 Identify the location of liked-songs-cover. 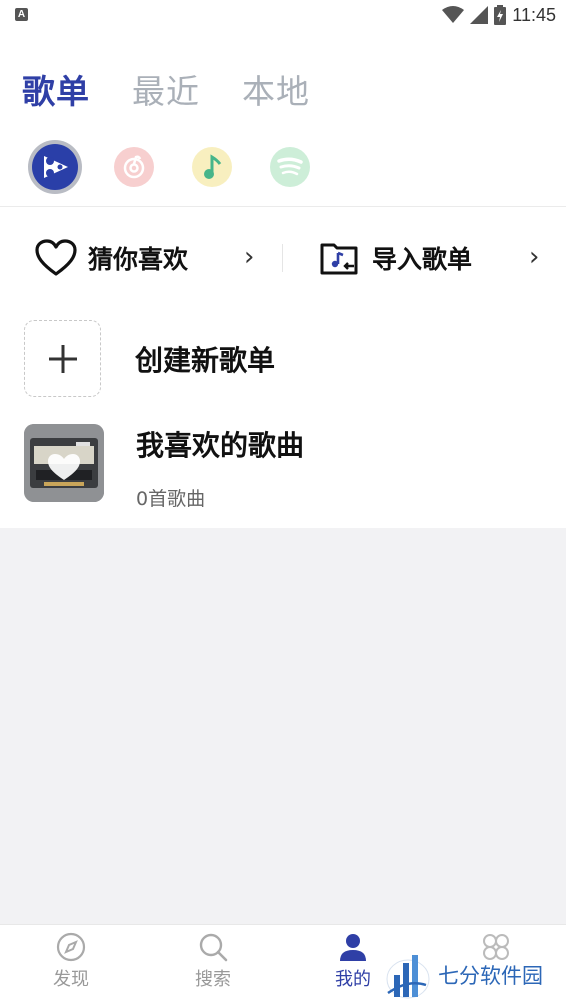
(64, 463).